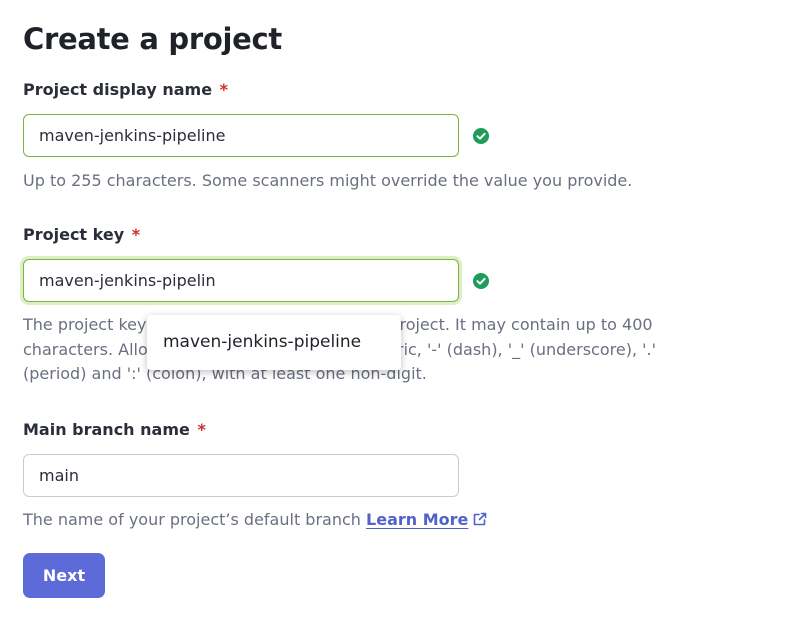 The width and height of the screenshot is (791, 629). Describe the element at coordinates (118, 89) in the screenshot. I see `display-name-label-text: Project display name` at that location.